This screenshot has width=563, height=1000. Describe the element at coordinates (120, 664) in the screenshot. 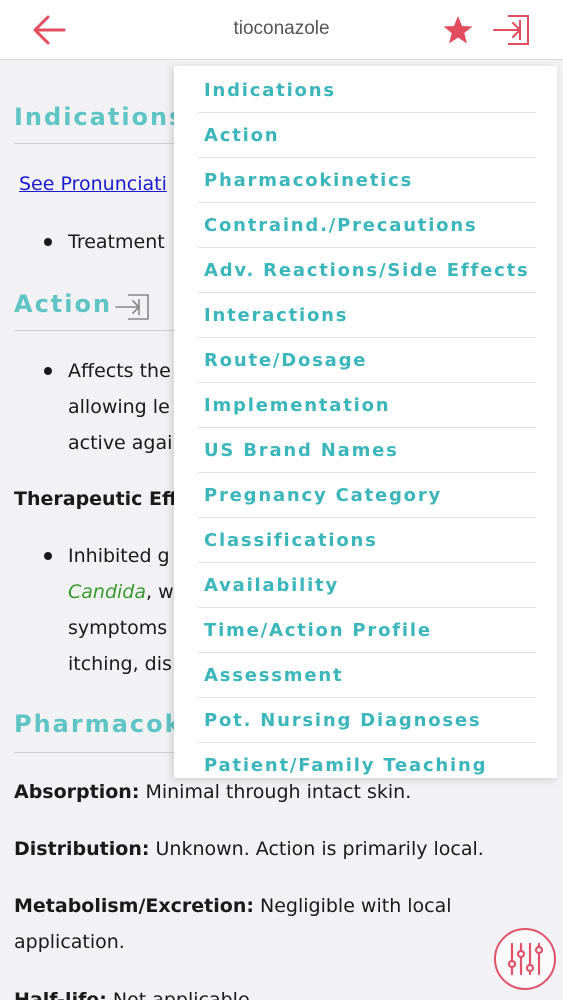

I see `therapeutic-text-line: itching, dis` at that location.